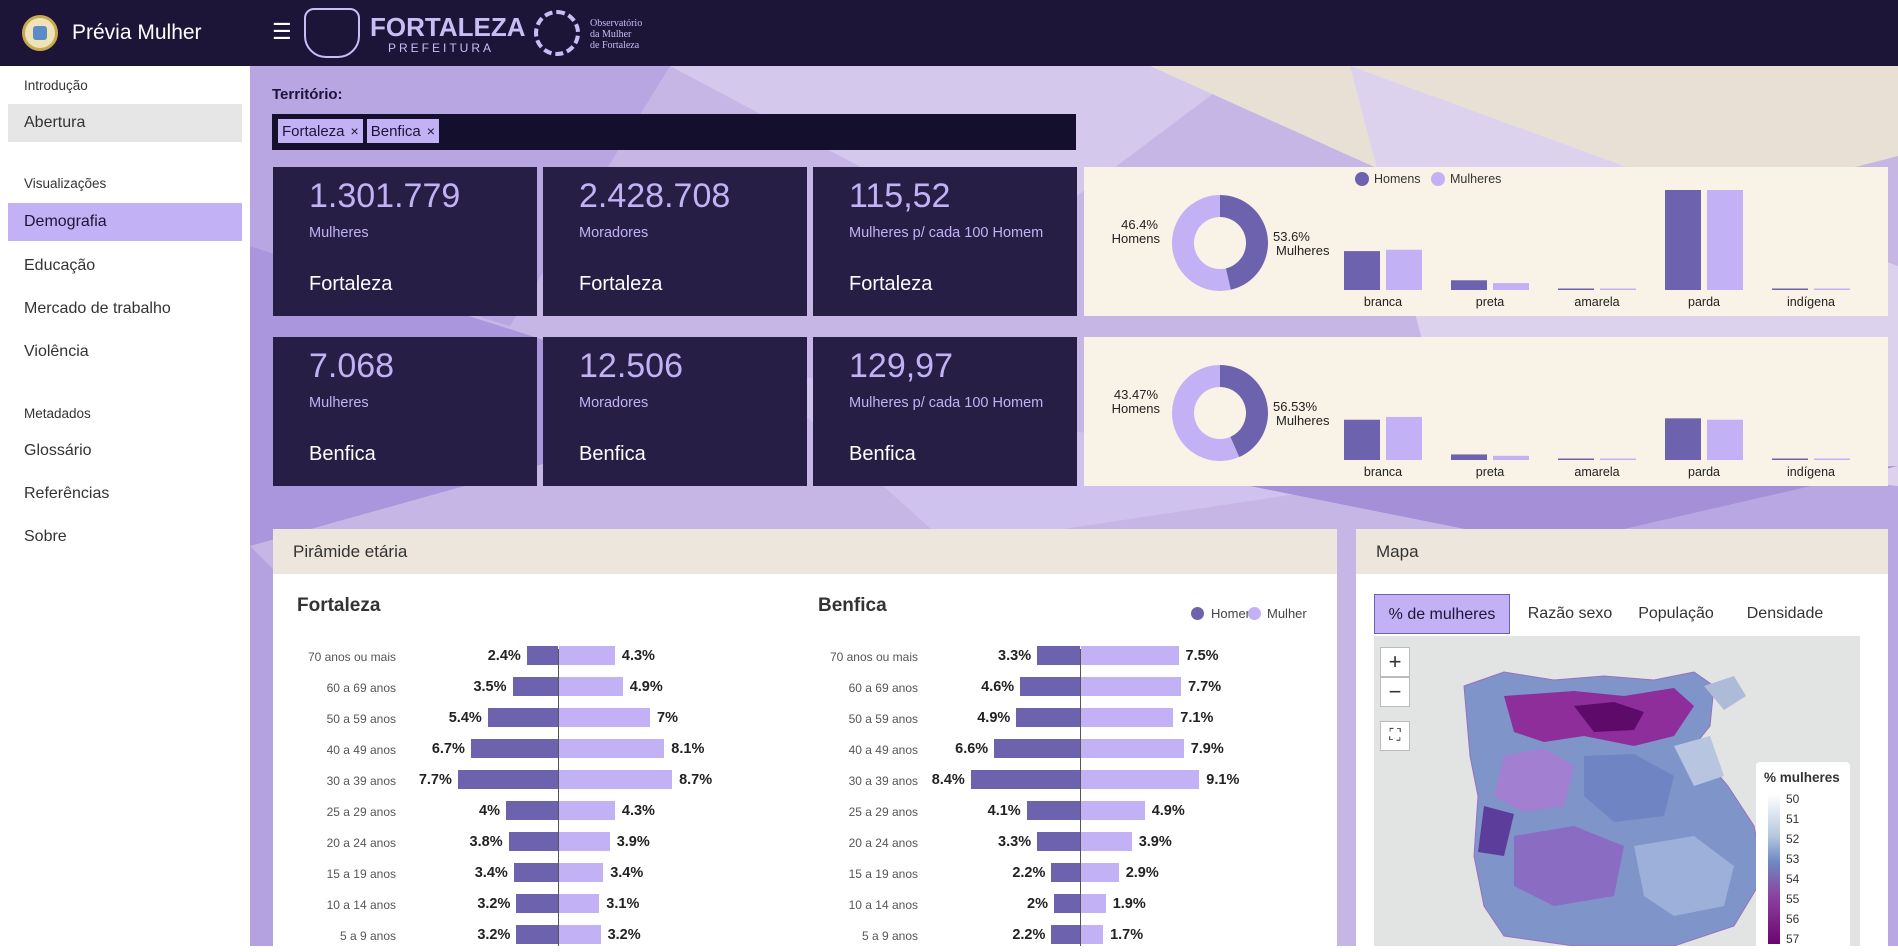 The width and height of the screenshot is (1898, 952). Describe the element at coordinates (125, 266) in the screenshot. I see `sidebar-item-educacao: Educação` at that location.